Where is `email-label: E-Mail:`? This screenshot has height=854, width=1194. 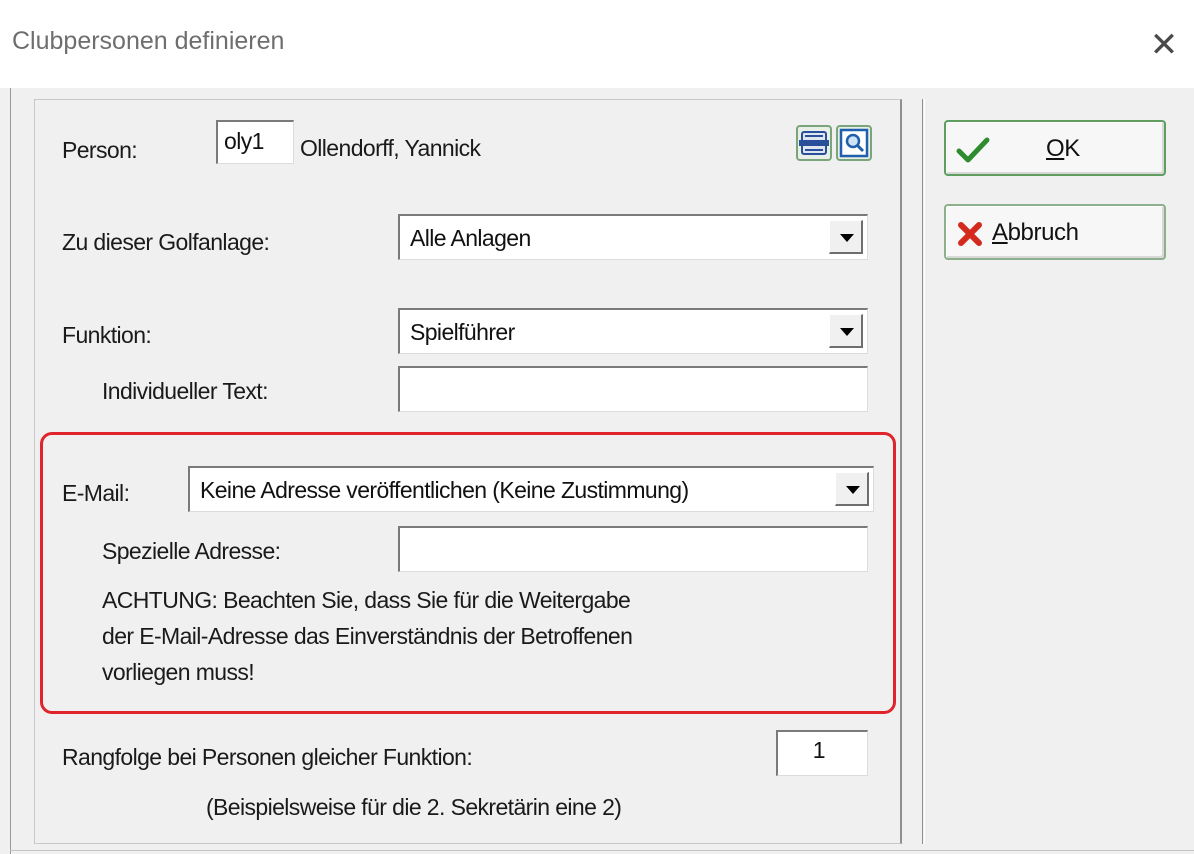 email-label: E-Mail: is located at coordinates (96, 493).